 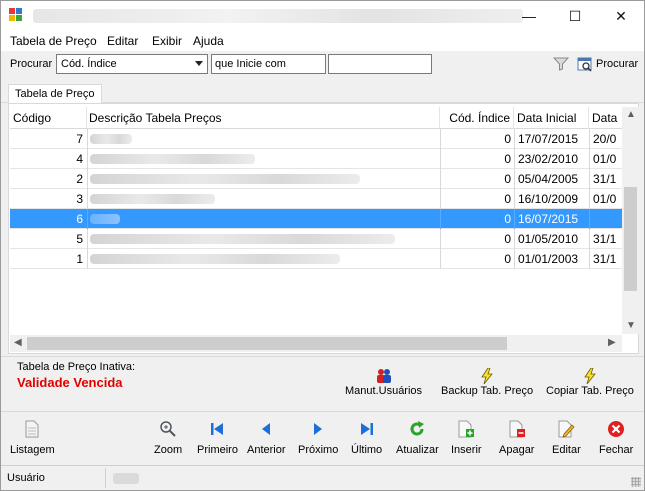 I want to click on status-bar: Usuário, so click(x=322, y=477).